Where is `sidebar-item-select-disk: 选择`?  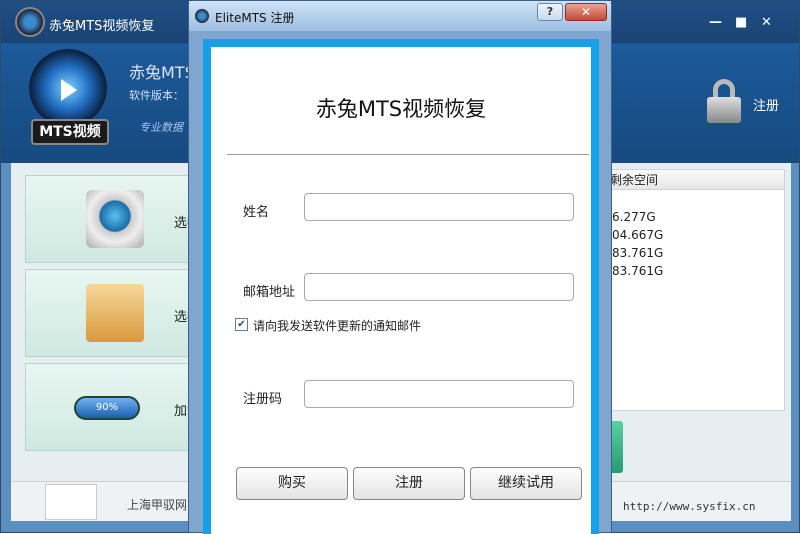 sidebar-item-select-disk: 选择 is located at coordinates (115, 219).